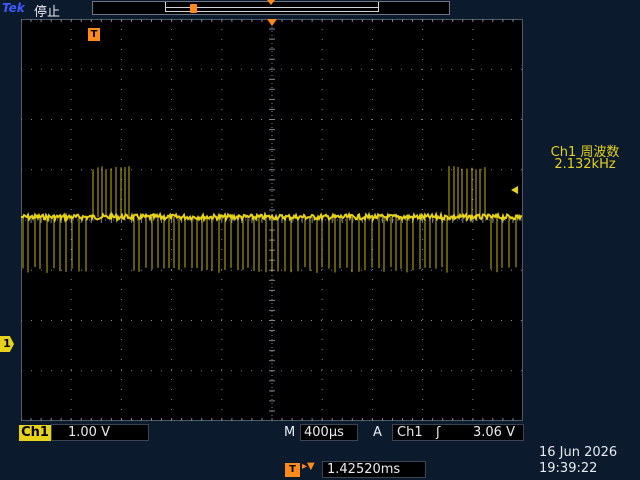 The width and height of the screenshot is (640, 480). What do you see at coordinates (324, 432) in the screenshot?
I see `timebase-value: 400µs` at bounding box center [324, 432].